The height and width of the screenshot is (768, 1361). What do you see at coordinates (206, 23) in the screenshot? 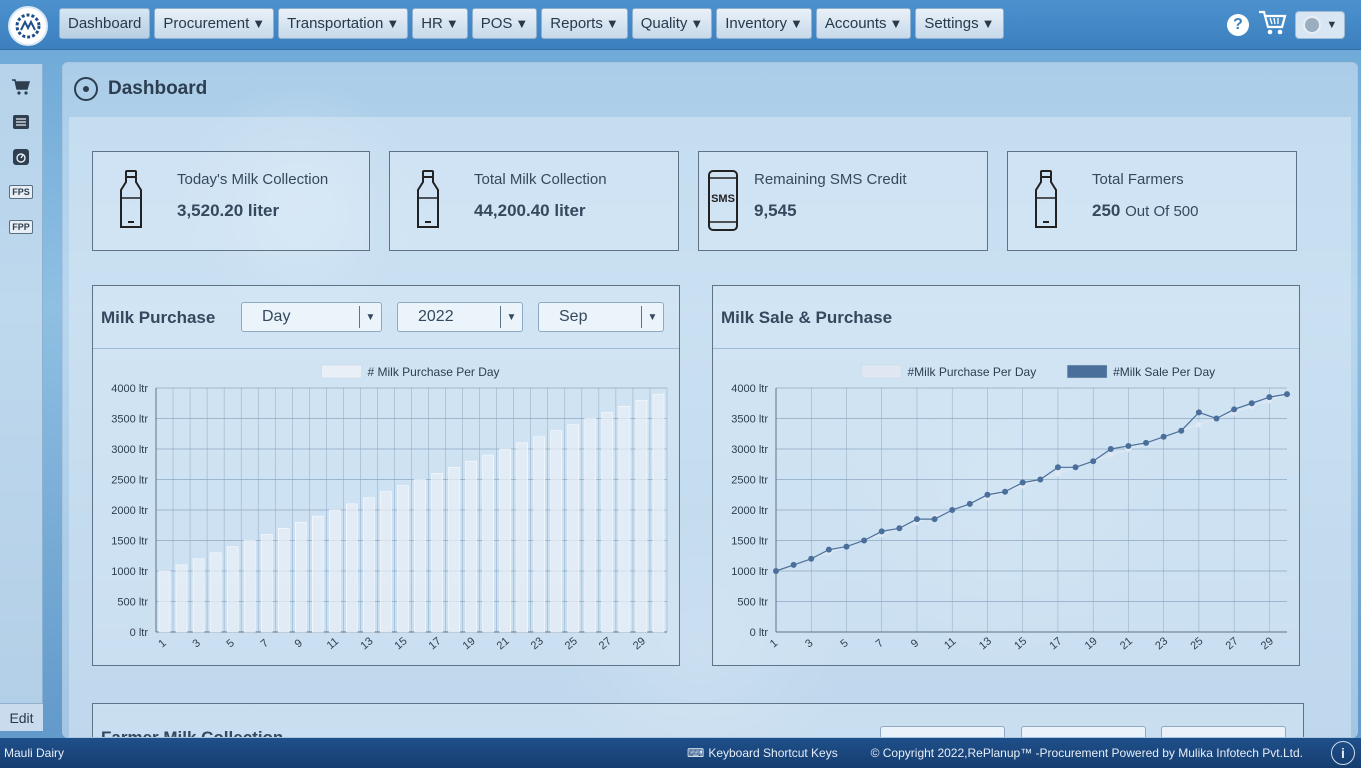
I see `nav-label: Procurement` at bounding box center [206, 23].